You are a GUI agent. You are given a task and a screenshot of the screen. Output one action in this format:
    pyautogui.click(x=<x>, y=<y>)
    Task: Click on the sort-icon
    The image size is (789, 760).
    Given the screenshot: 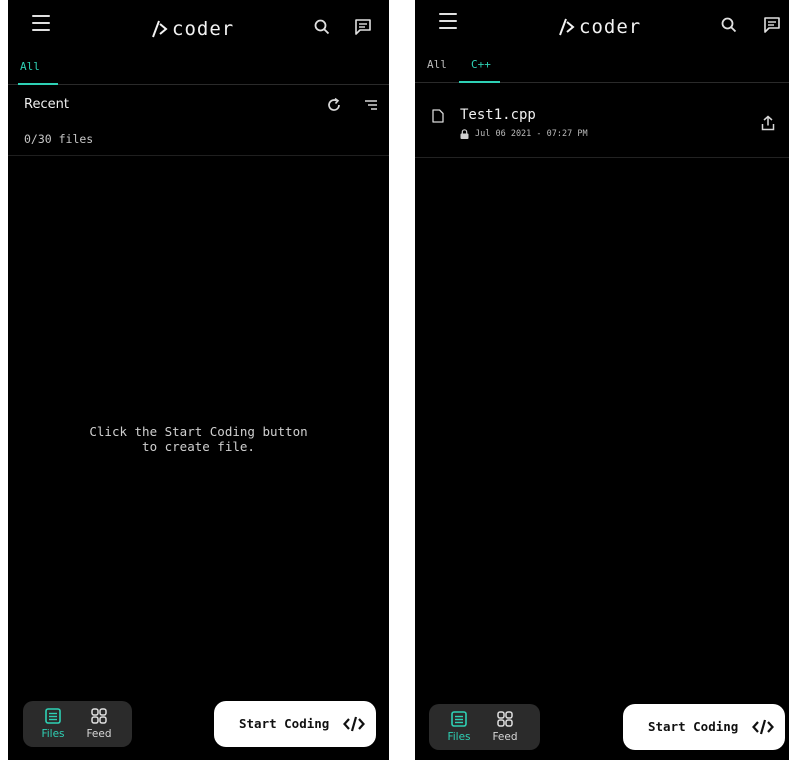 What is the action you would take?
    pyautogui.click(x=371, y=105)
    